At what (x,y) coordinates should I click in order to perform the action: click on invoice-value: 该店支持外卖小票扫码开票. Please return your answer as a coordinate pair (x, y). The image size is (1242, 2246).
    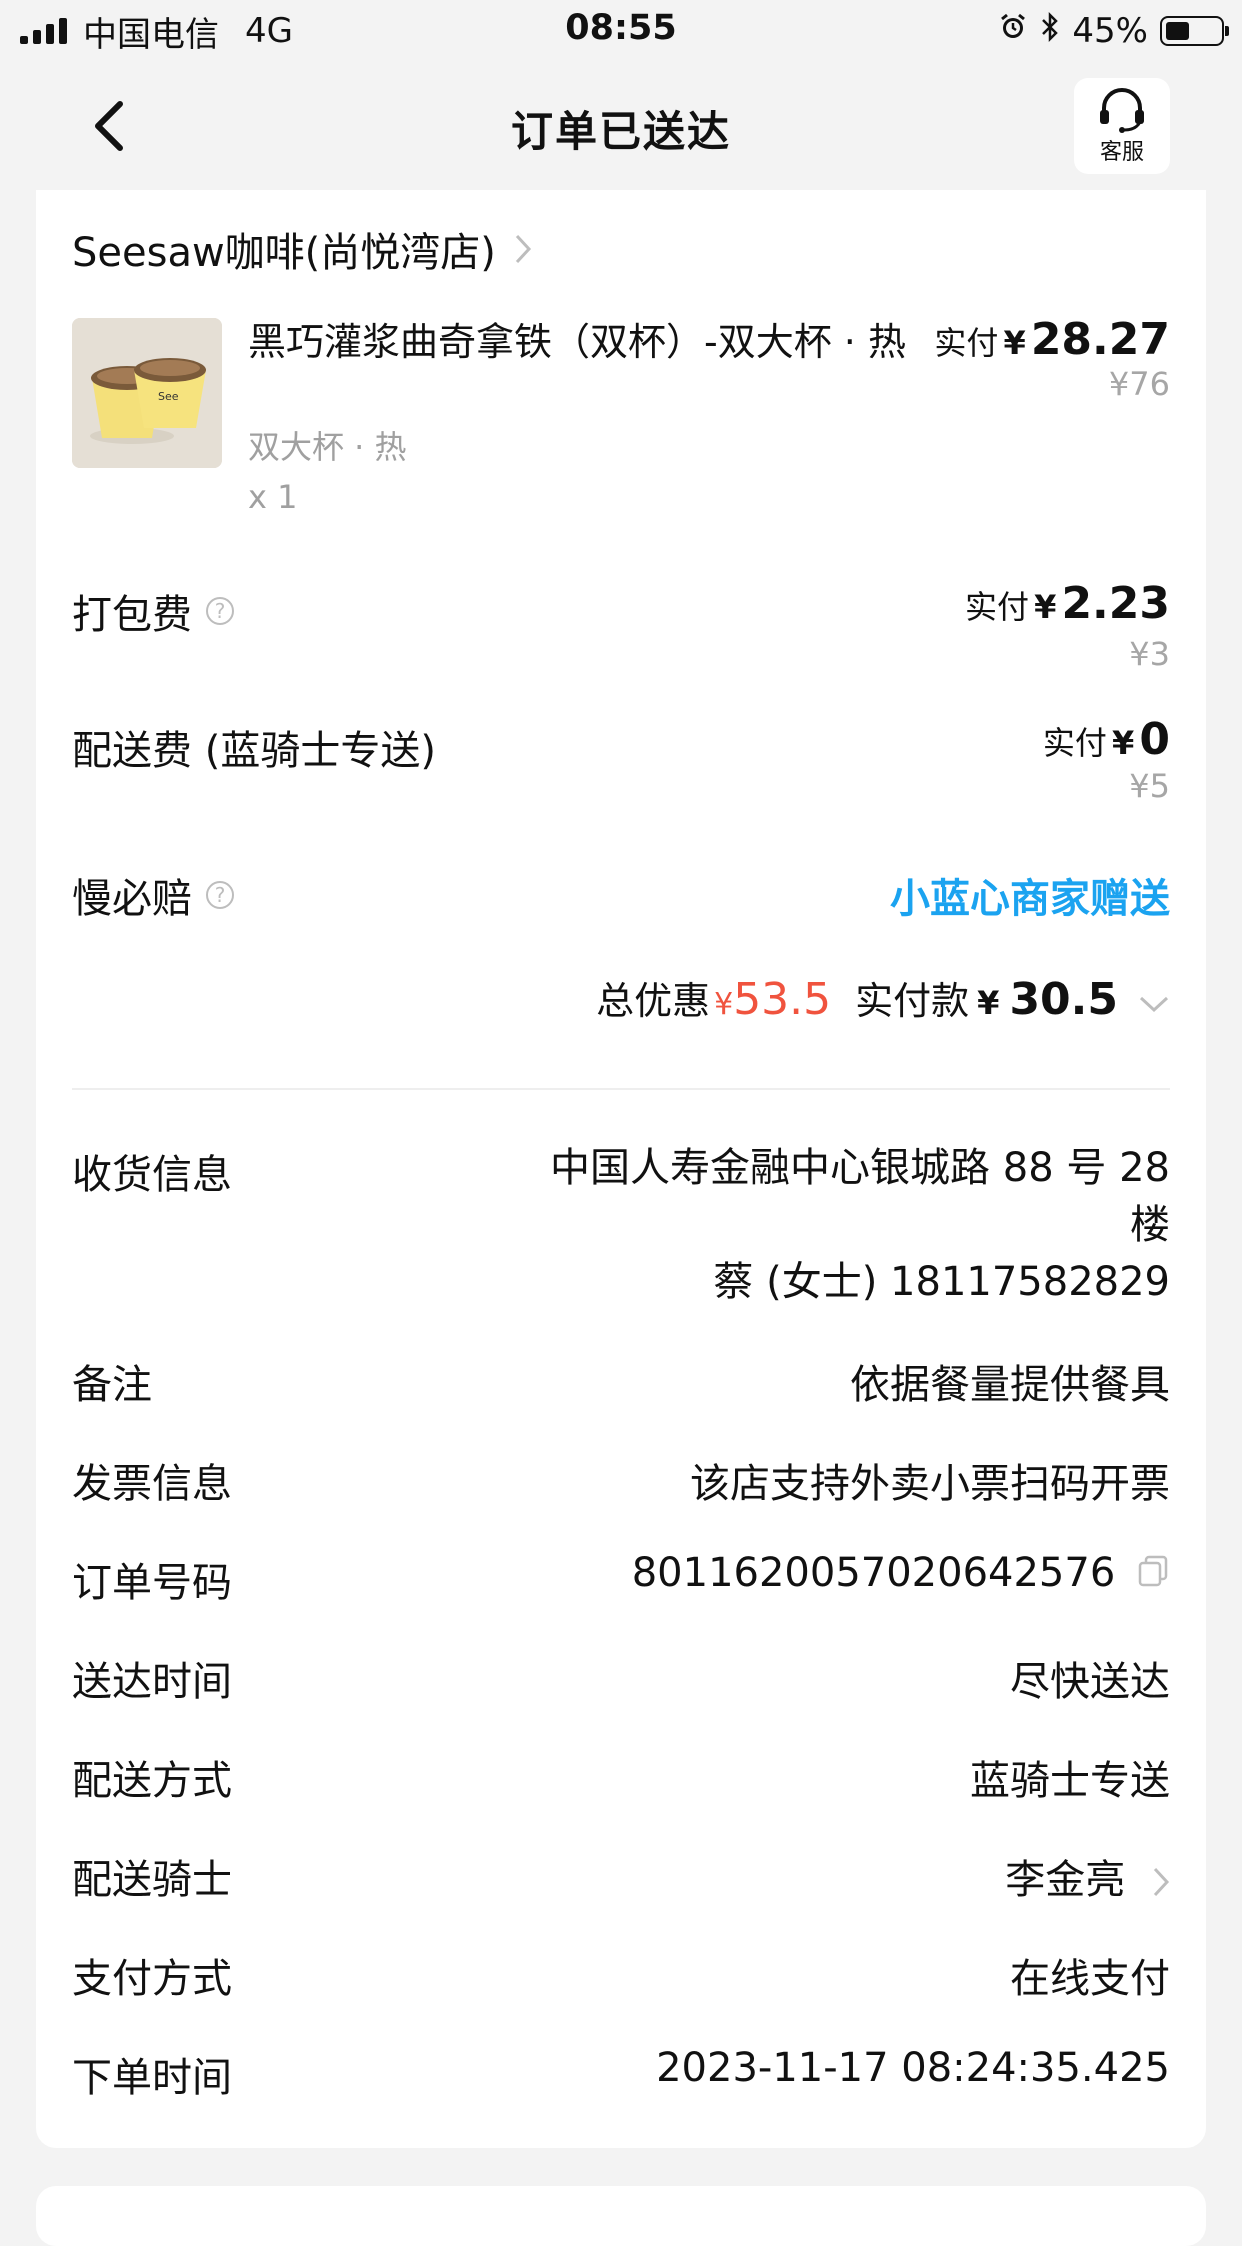
    Looking at the image, I should click on (930, 1484).